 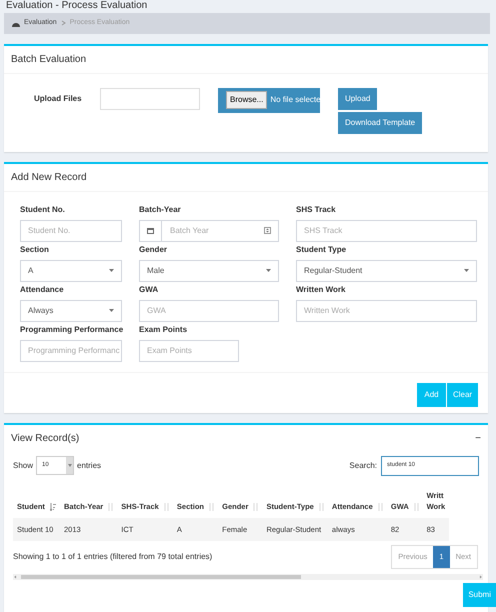 I want to click on field-label: Gender, so click(x=153, y=250).